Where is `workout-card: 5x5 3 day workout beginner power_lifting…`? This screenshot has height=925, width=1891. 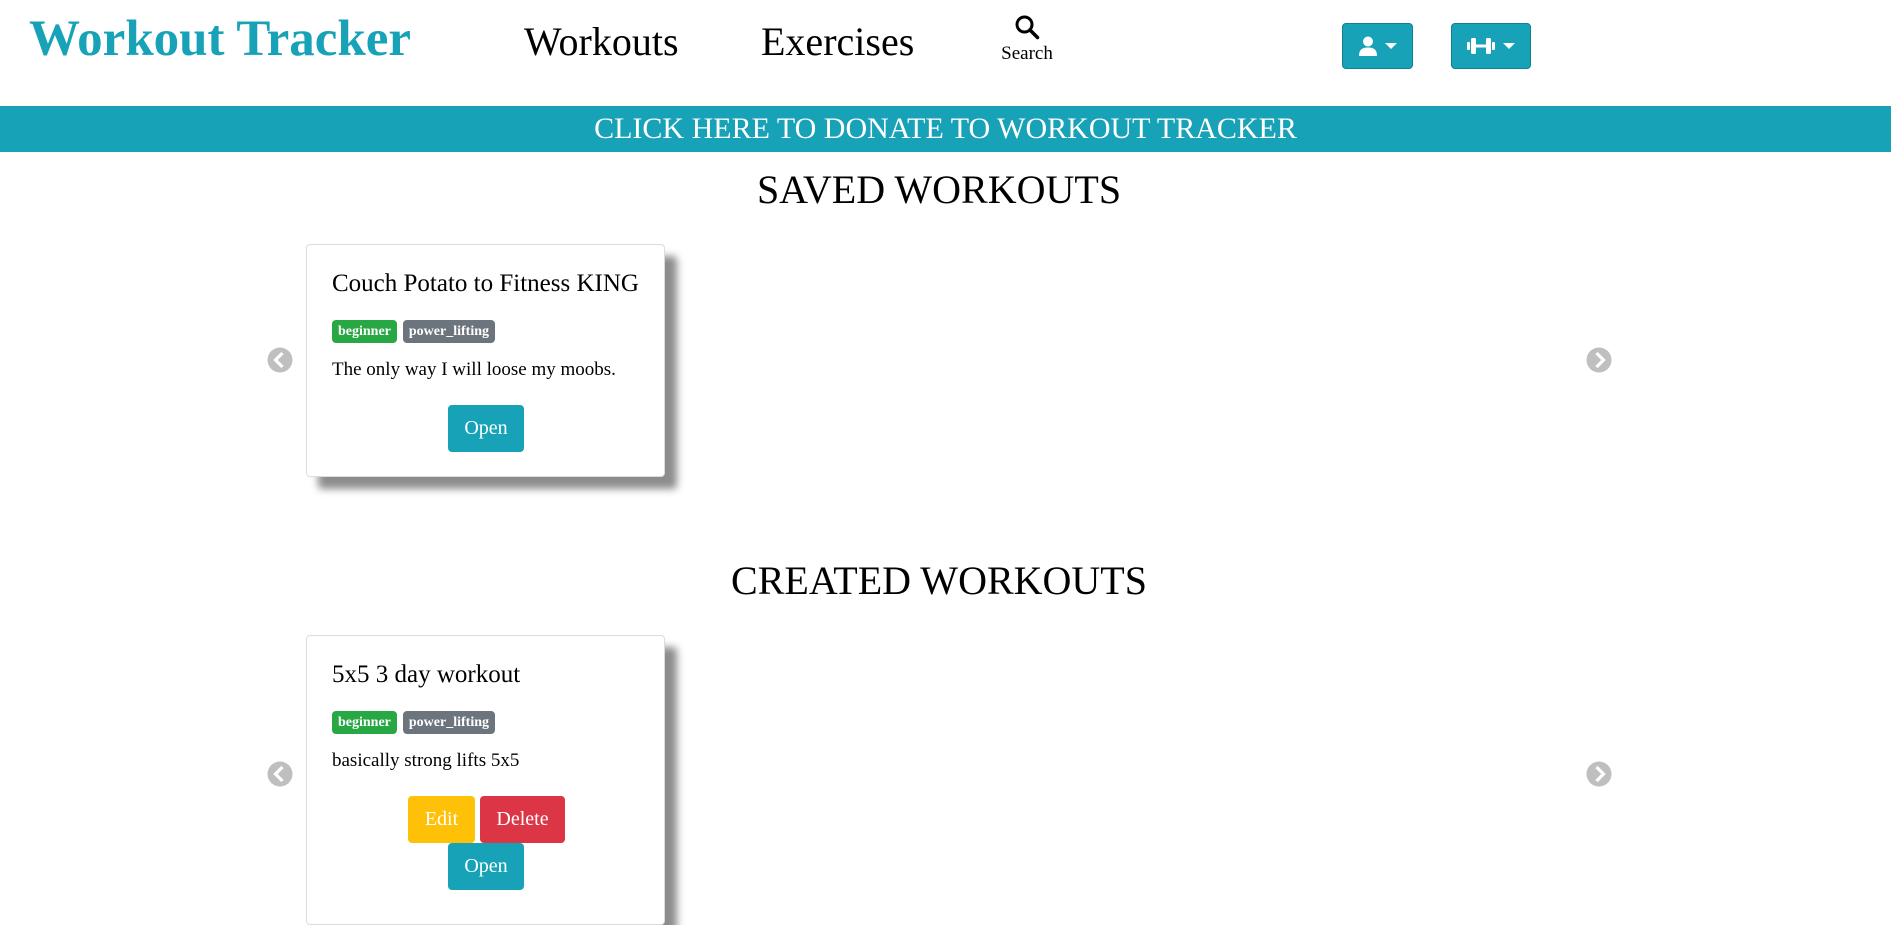 workout-card: 5x5 3 day workout beginner power_lifting… is located at coordinates (485, 780).